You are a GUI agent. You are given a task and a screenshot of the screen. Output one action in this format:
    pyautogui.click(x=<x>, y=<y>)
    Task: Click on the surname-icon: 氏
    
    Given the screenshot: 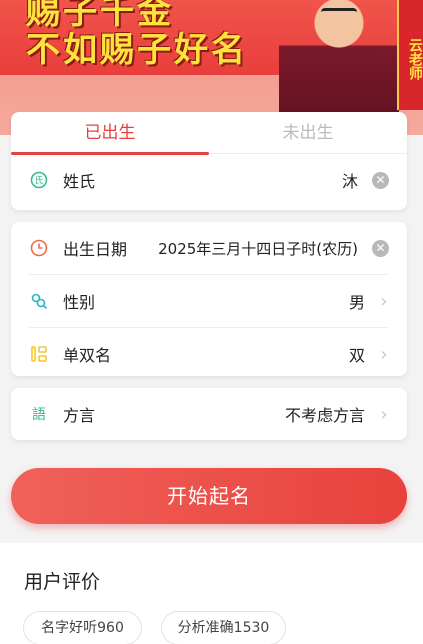 What is the action you would take?
    pyautogui.click(x=39, y=180)
    